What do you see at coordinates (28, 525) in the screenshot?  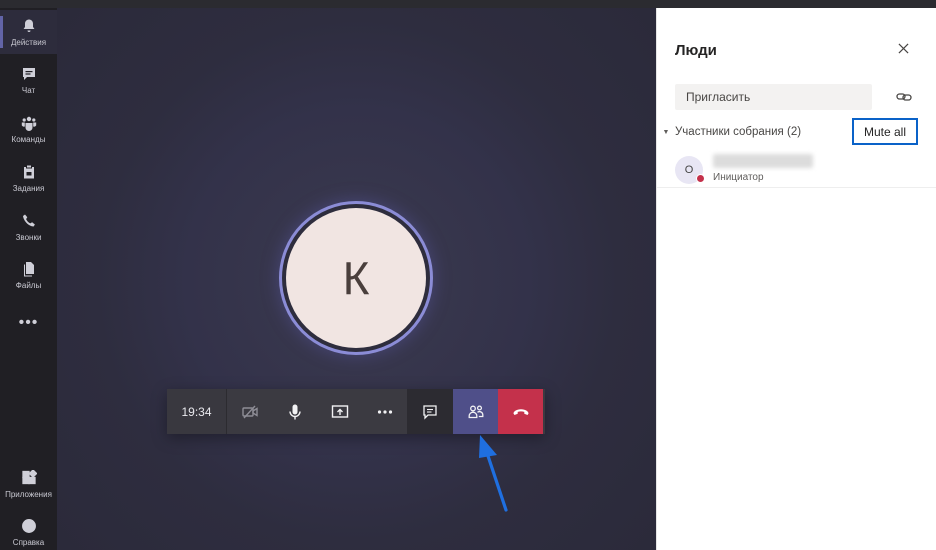 I see `help-icon` at bounding box center [28, 525].